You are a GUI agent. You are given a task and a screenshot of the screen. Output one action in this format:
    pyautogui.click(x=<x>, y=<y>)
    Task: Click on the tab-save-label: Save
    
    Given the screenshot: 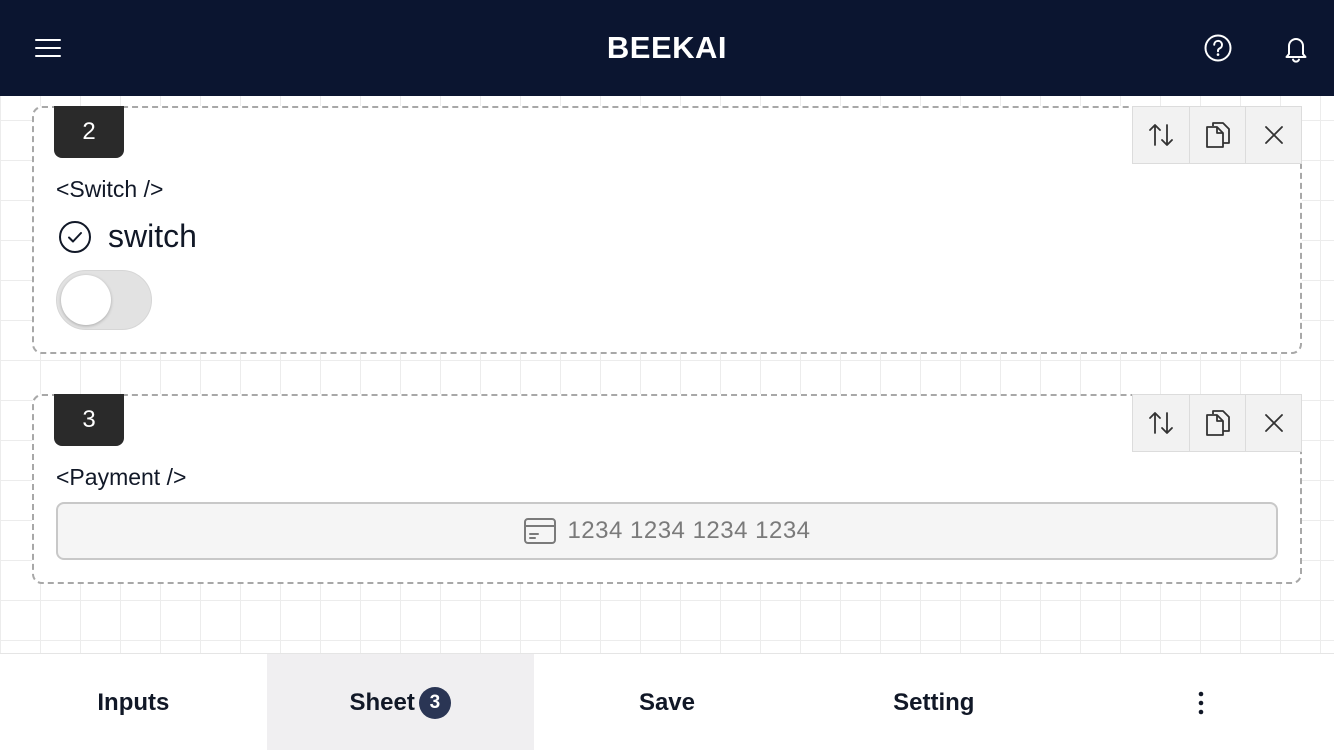 What is the action you would take?
    pyautogui.click(x=667, y=702)
    